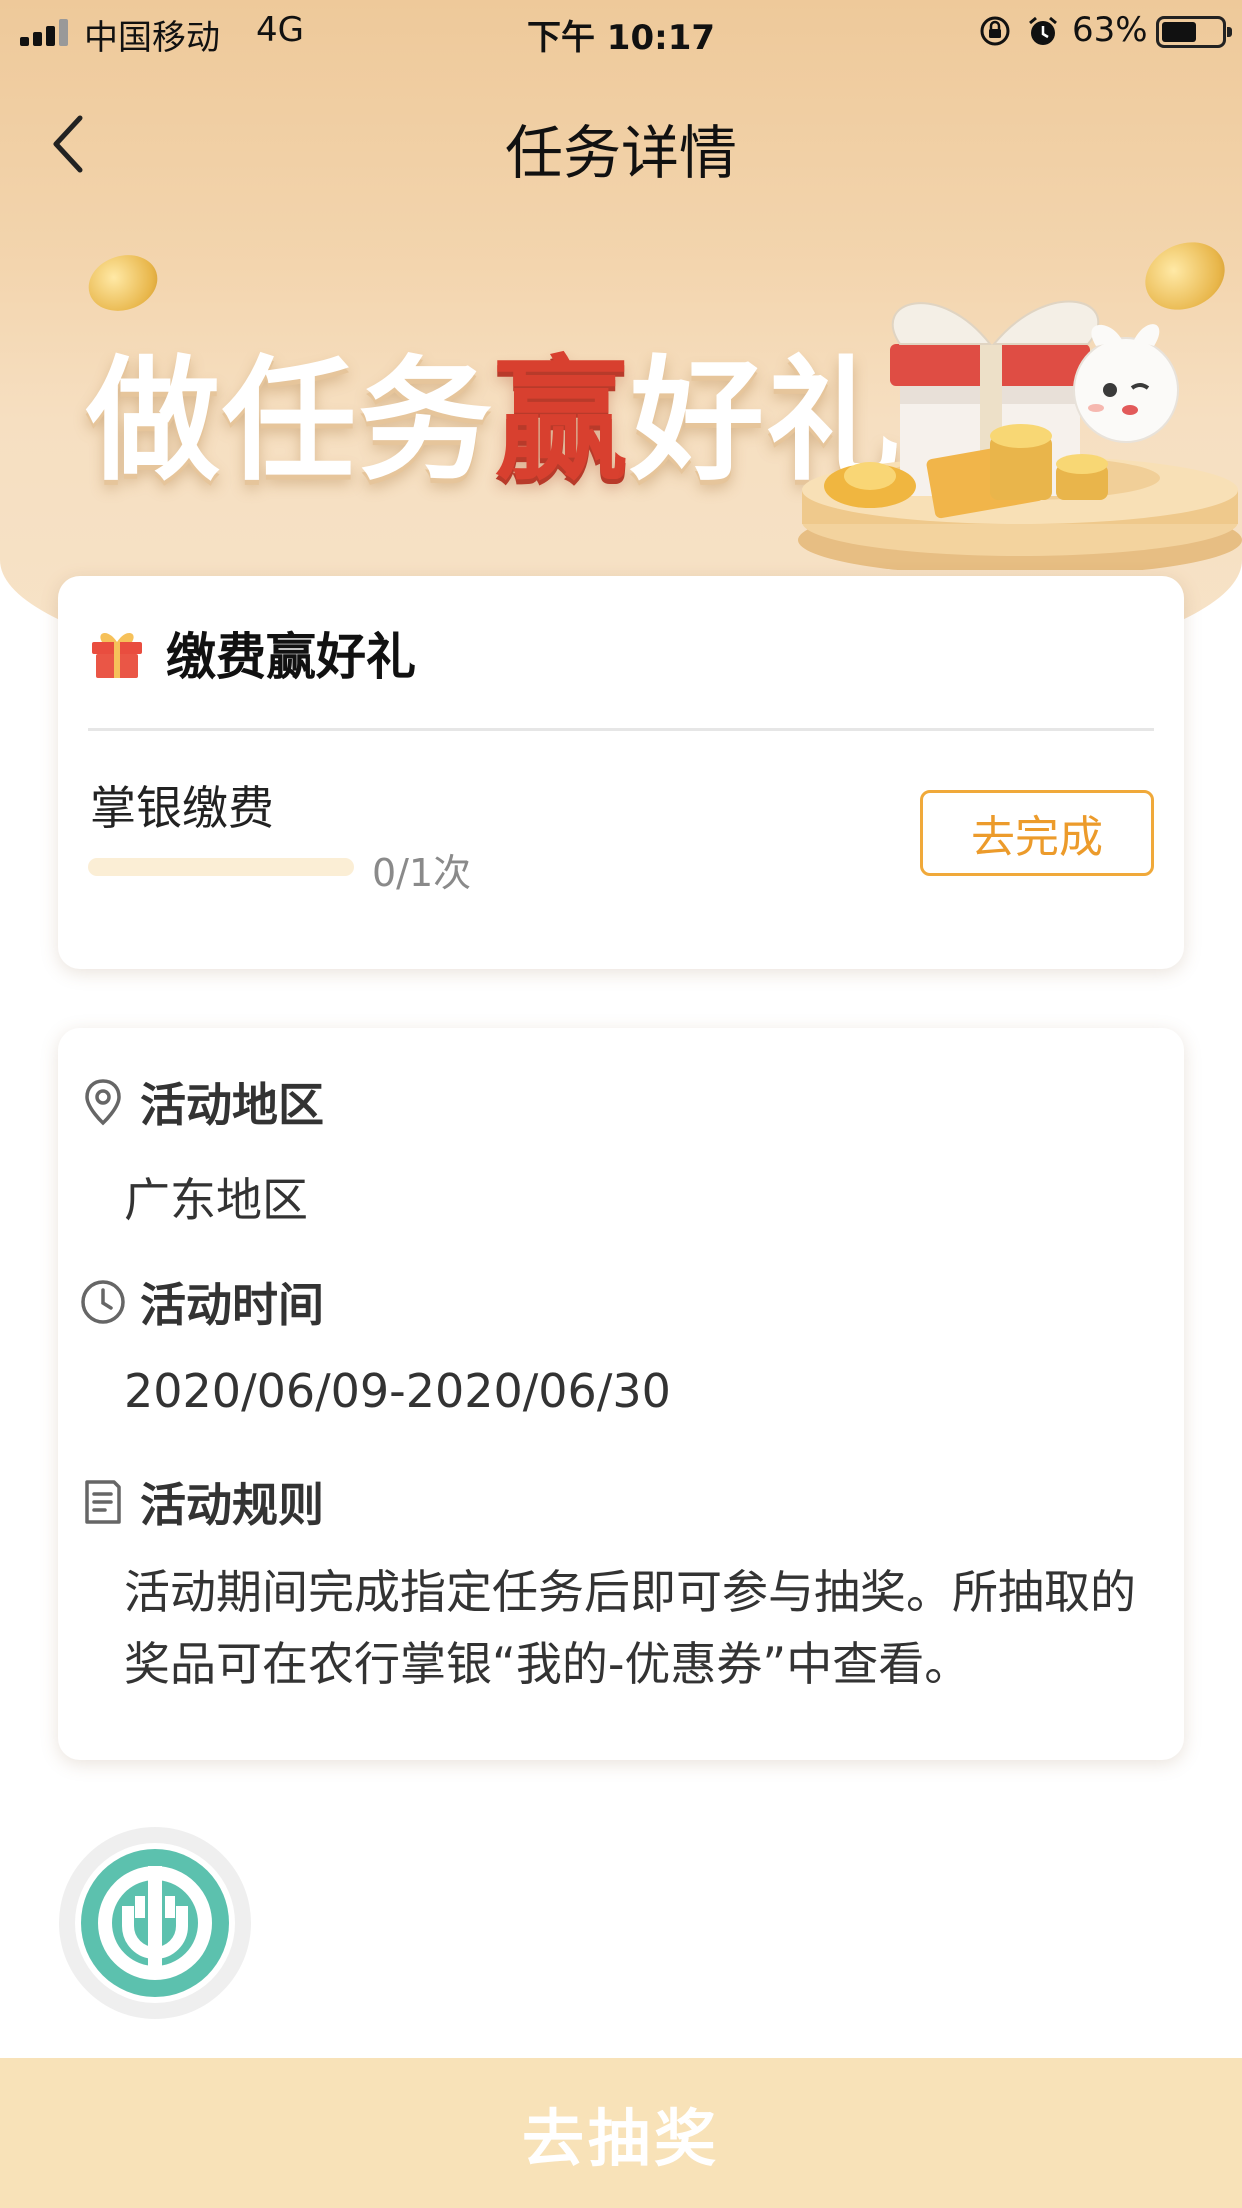 This screenshot has height=2208, width=1242. I want to click on battery-percent: 63%, so click(1110, 30).